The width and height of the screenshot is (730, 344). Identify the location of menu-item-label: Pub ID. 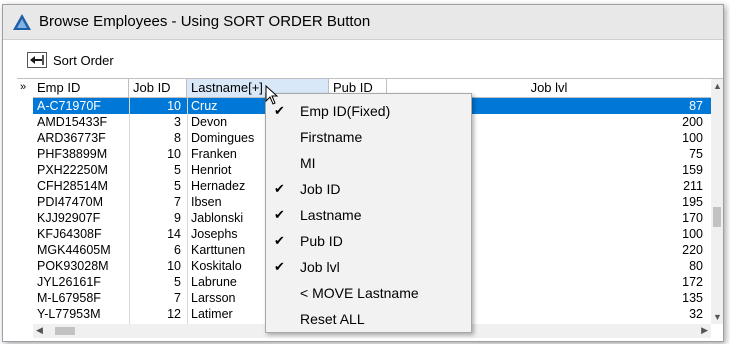
(321, 241).